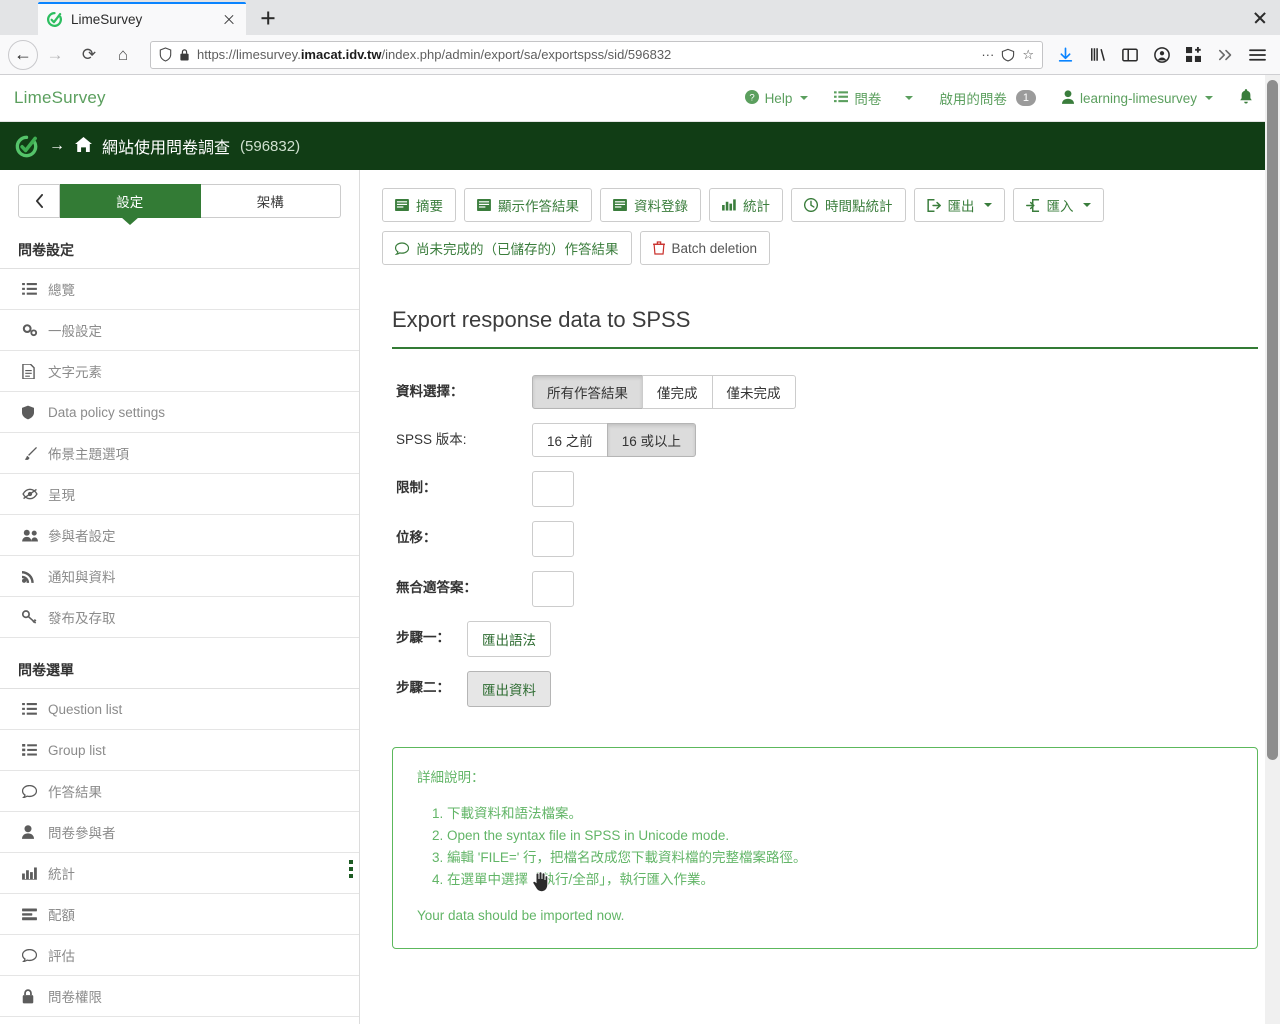 The image size is (1280, 1024). What do you see at coordinates (57, 145) in the screenshot?
I see `arrow-right-icon: →` at bounding box center [57, 145].